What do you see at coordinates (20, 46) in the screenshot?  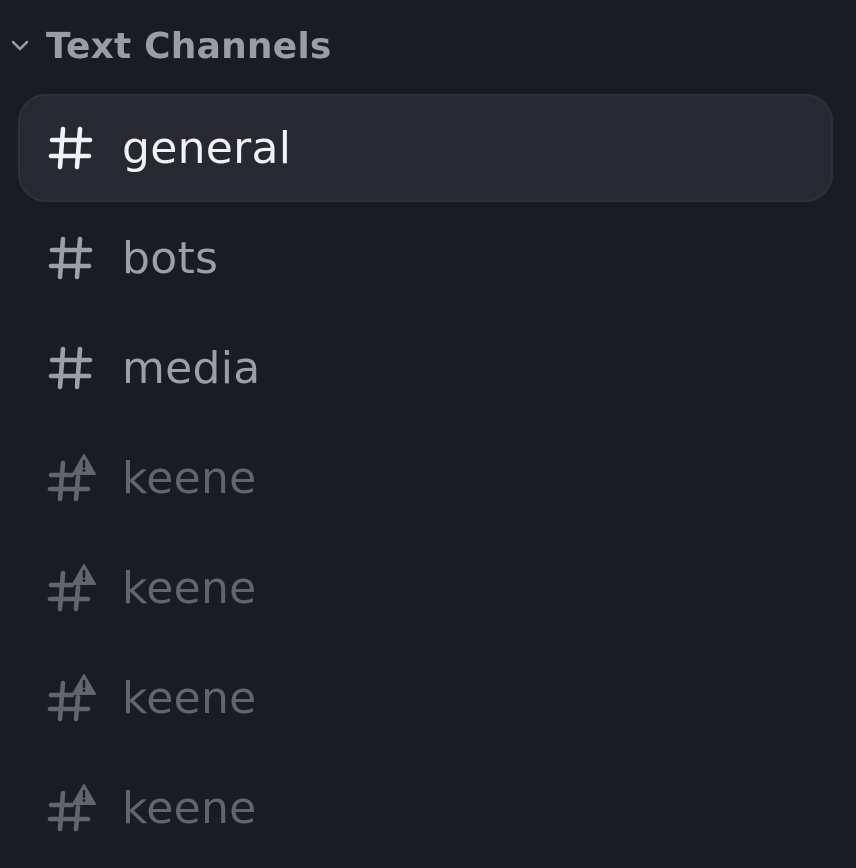 I see `chevron-down-icon` at bounding box center [20, 46].